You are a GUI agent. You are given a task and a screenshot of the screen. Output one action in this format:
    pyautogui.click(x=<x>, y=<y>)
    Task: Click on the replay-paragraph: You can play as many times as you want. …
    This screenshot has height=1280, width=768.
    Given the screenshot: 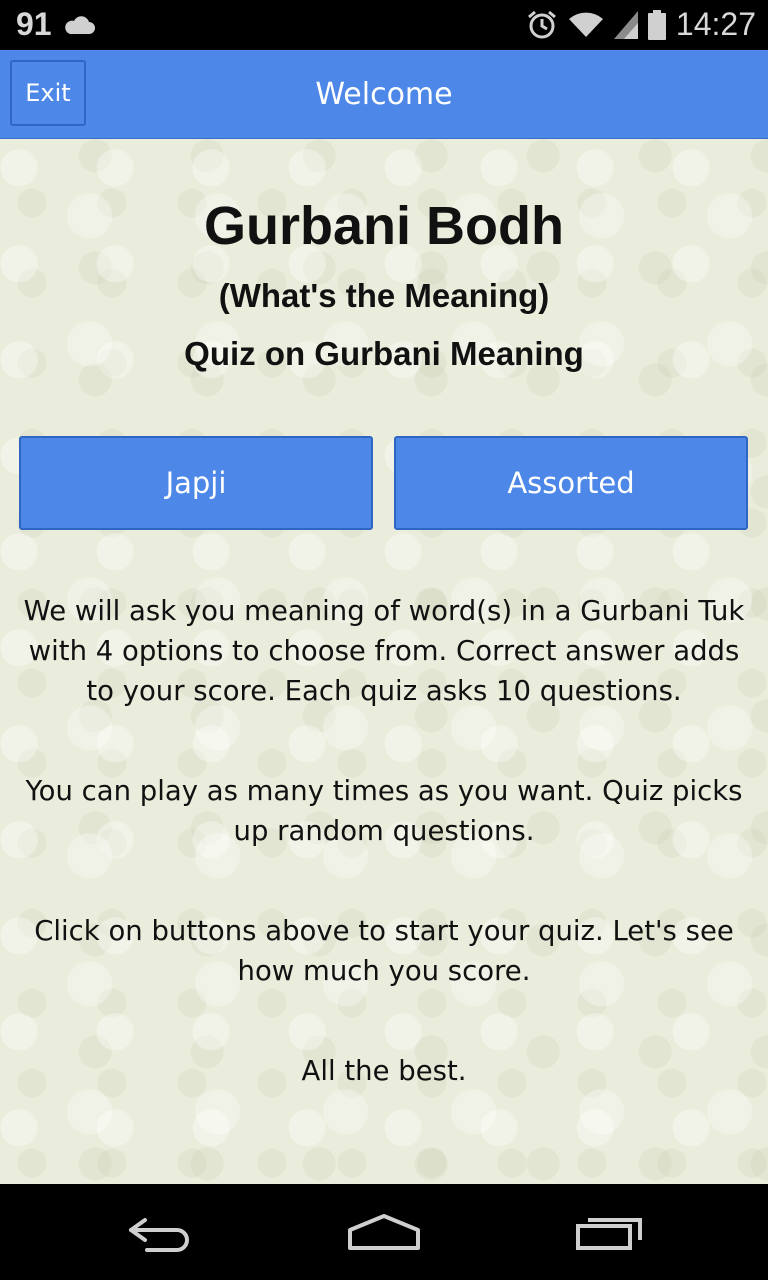 What is the action you would take?
    pyautogui.click(x=384, y=811)
    